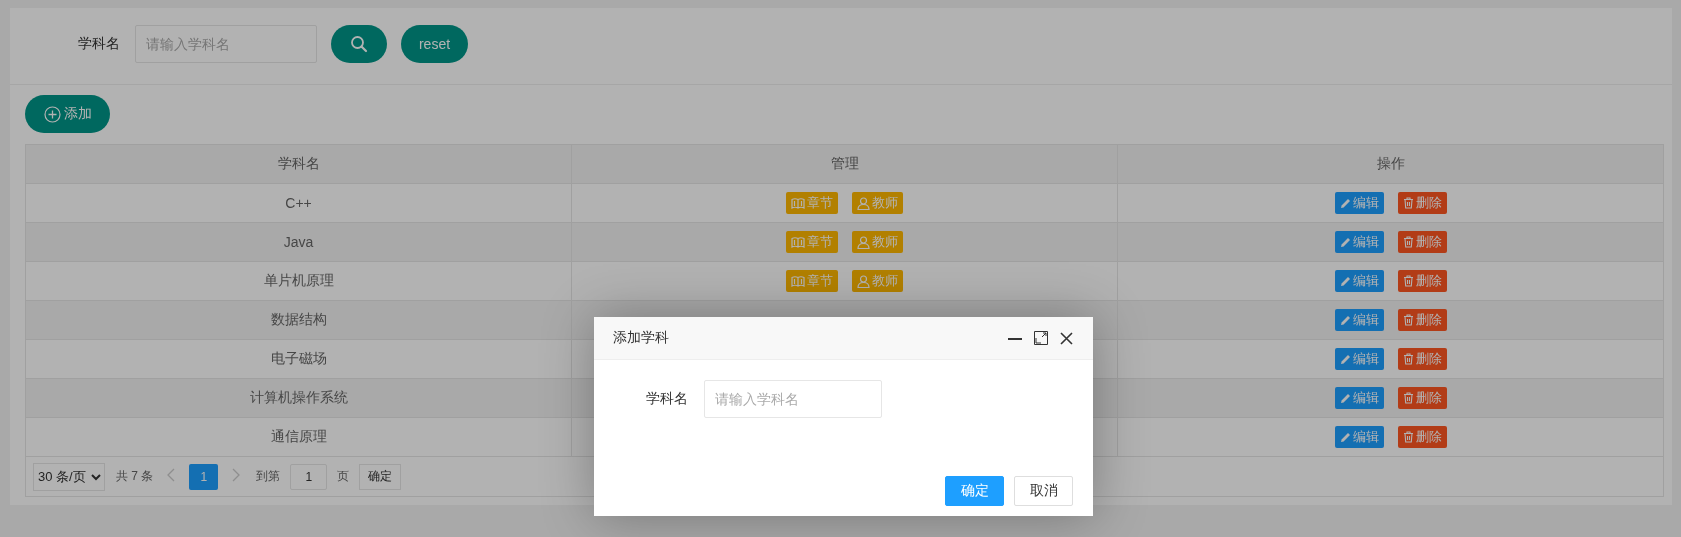 Image resolution: width=1681 pixels, height=537 pixels. I want to click on column-header: 学科名, so click(298, 164).